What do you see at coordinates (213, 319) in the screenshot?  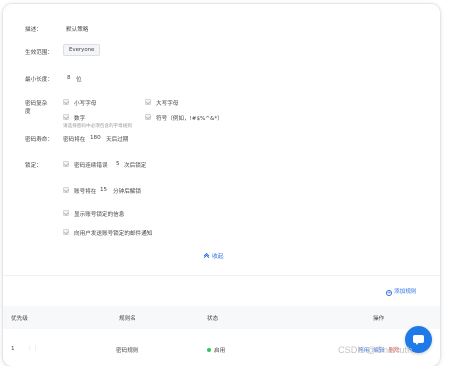 I see `col-status: 状态` at bounding box center [213, 319].